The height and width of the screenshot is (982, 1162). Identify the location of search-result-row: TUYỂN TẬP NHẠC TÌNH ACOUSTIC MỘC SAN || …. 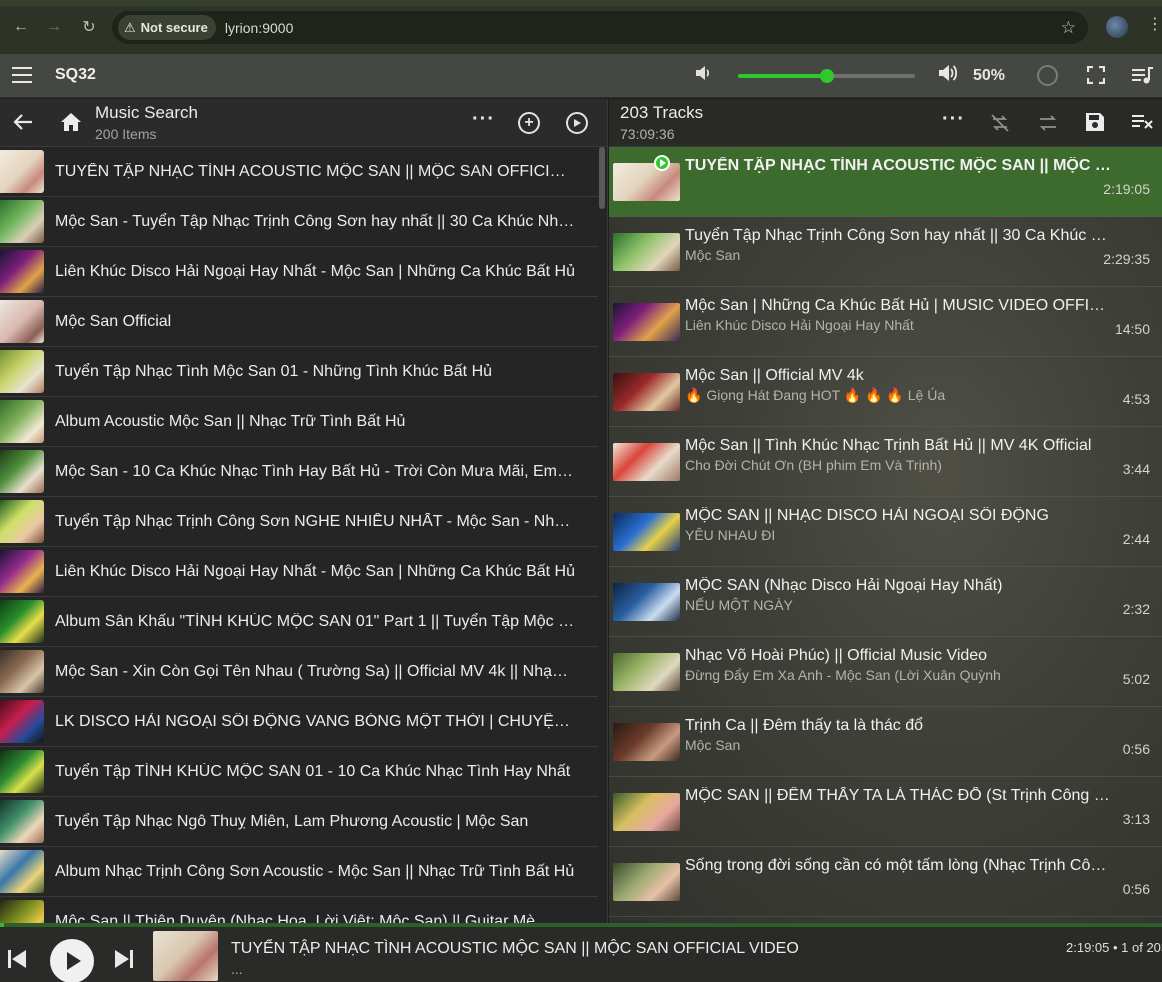
(299, 172).